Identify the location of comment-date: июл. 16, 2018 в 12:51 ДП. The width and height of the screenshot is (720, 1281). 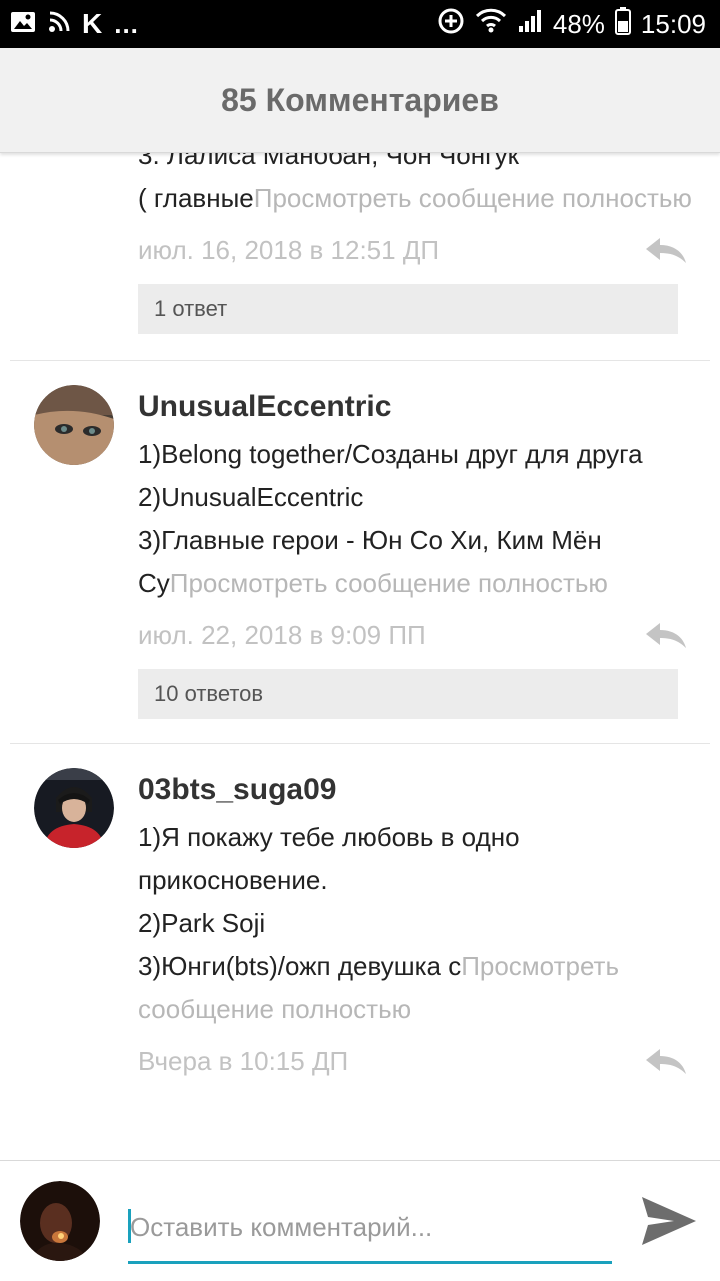
(289, 250).